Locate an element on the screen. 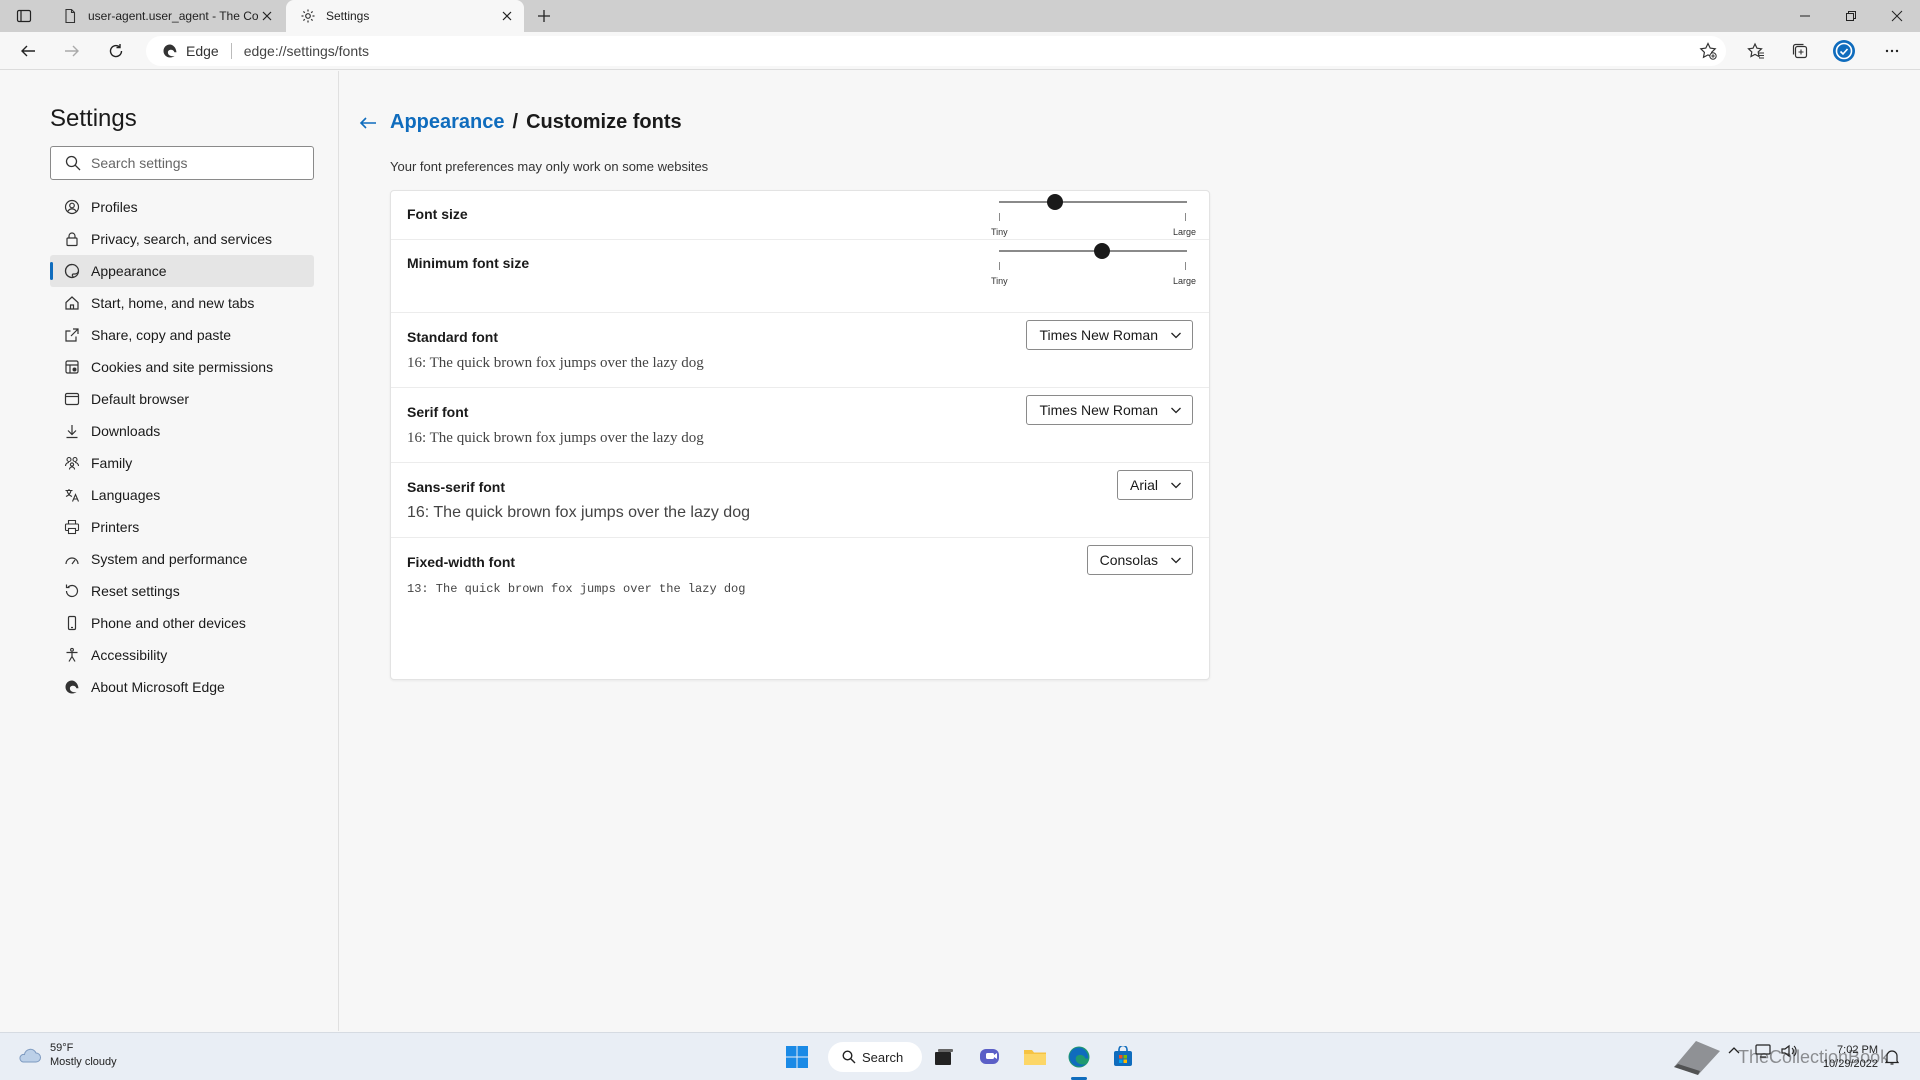 The image size is (1920, 1080). sidebar-item-printers: Printers is located at coordinates (182, 527).